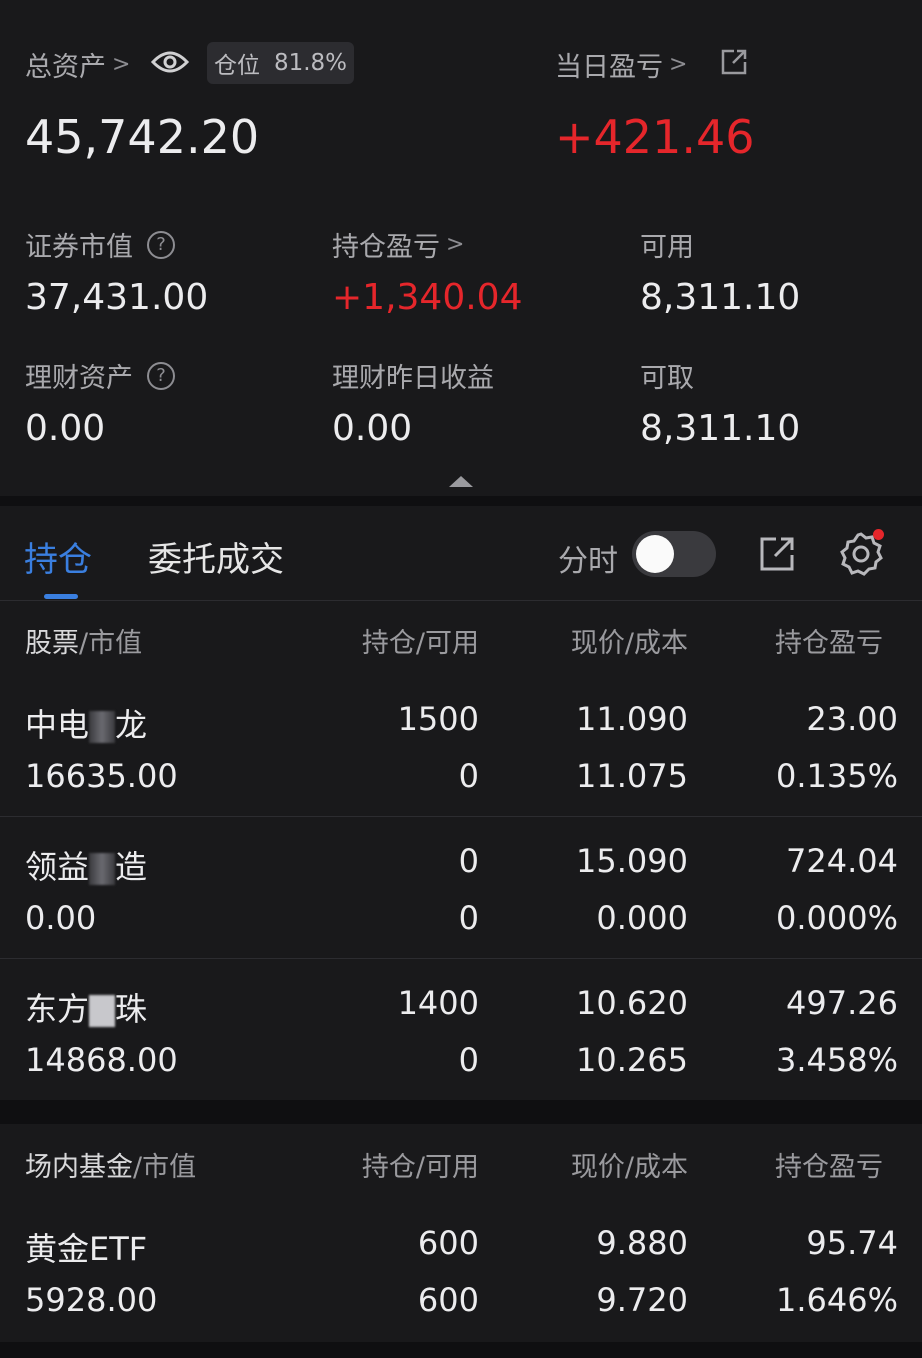 The height and width of the screenshot is (1358, 922). I want to click on collapse-arrow-icon, so click(461, 481).